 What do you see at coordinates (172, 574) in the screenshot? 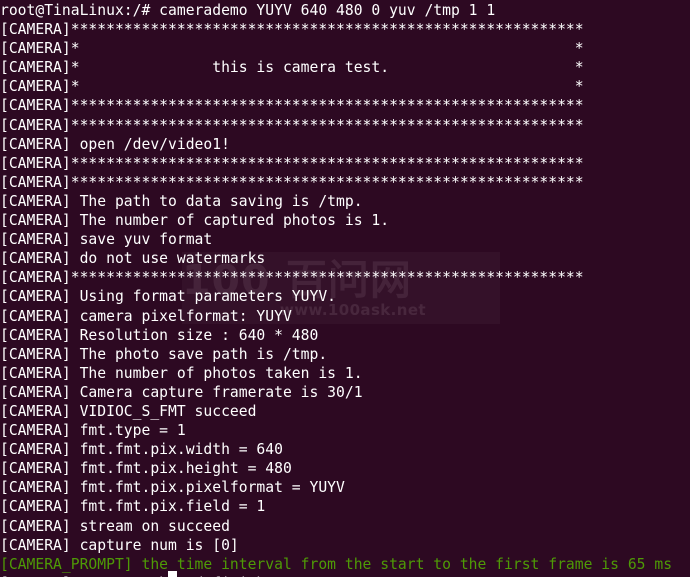
I see `text-cursor` at bounding box center [172, 574].